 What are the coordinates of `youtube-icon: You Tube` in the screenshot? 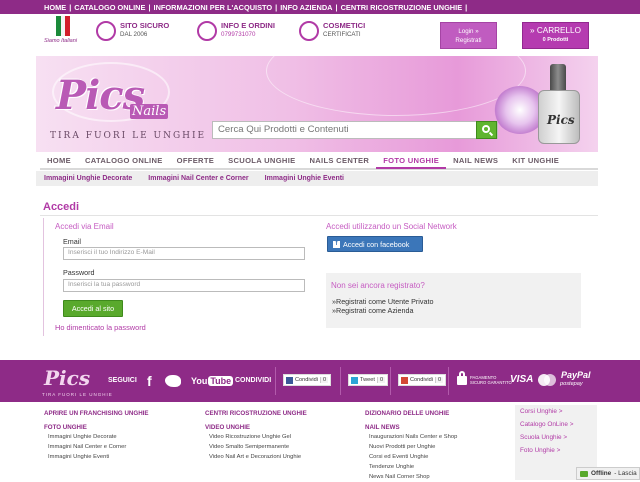 It's located at (212, 381).